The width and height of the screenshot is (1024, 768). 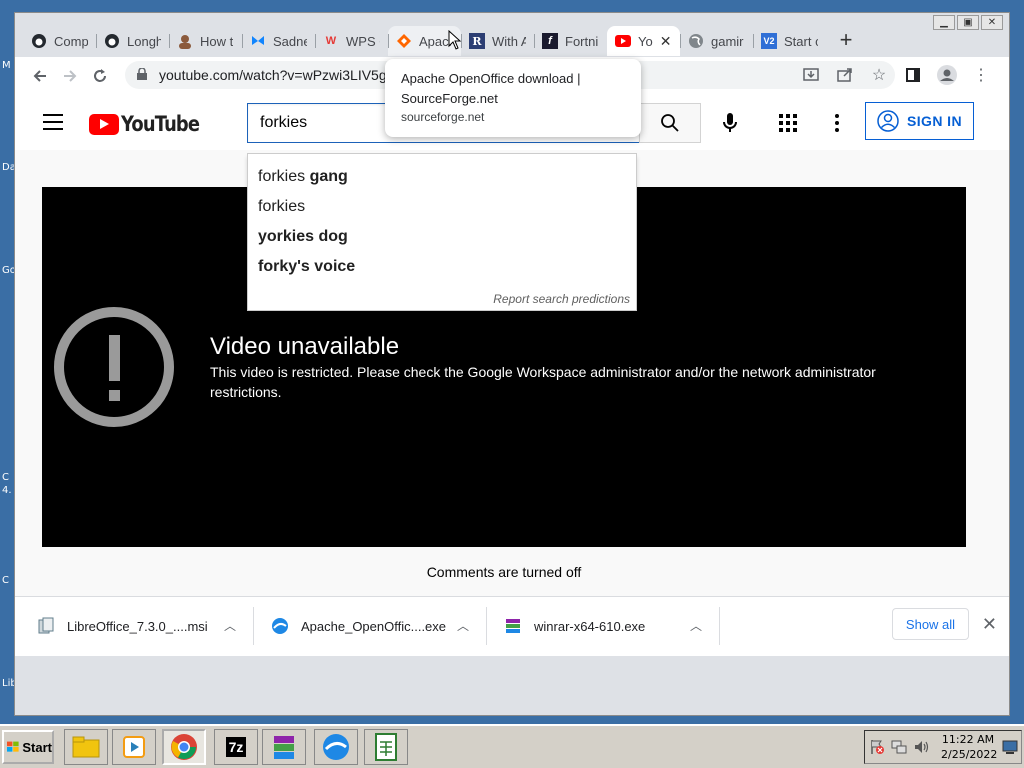 I want to click on openoffice-icon, so click(x=336, y=747).